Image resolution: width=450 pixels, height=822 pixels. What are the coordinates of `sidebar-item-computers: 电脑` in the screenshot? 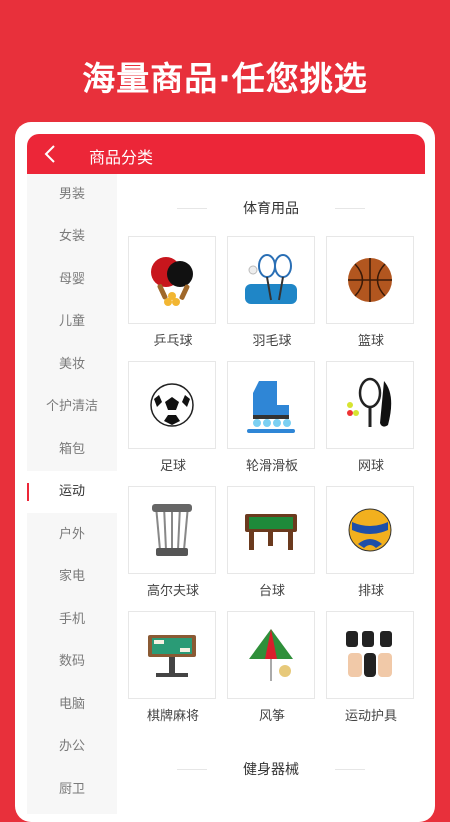 It's located at (72, 705).